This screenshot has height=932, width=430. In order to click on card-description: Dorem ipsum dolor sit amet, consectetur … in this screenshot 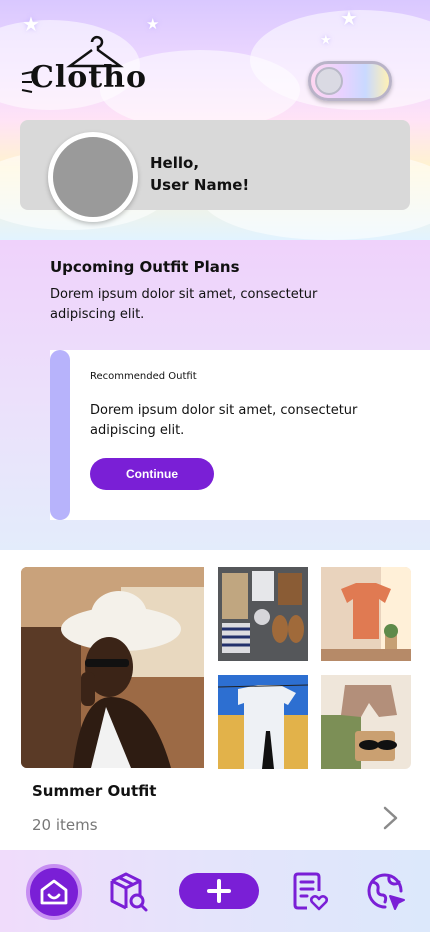, I will do `click(224, 420)`.